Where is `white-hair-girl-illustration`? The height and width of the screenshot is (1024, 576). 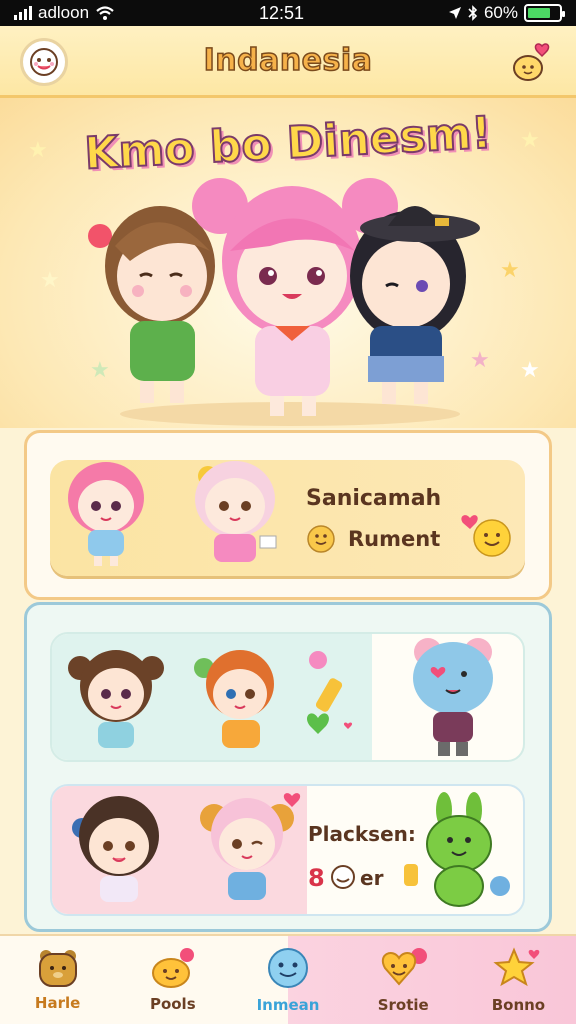
white-hair-girl-illustration is located at coordinates (236, 511).